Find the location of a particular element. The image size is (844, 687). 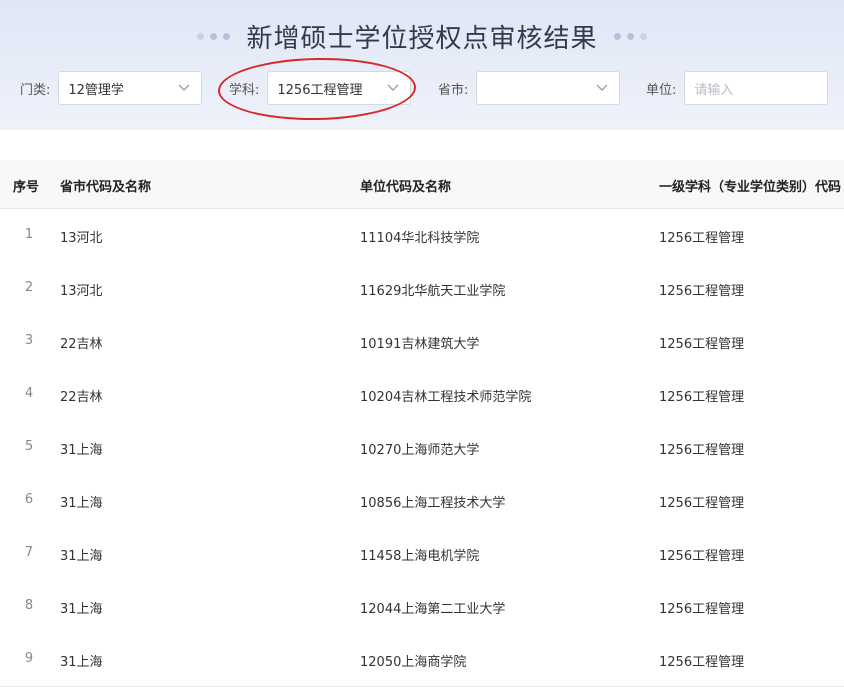

row-unit: 10270上海师范大学 is located at coordinates (420, 450).